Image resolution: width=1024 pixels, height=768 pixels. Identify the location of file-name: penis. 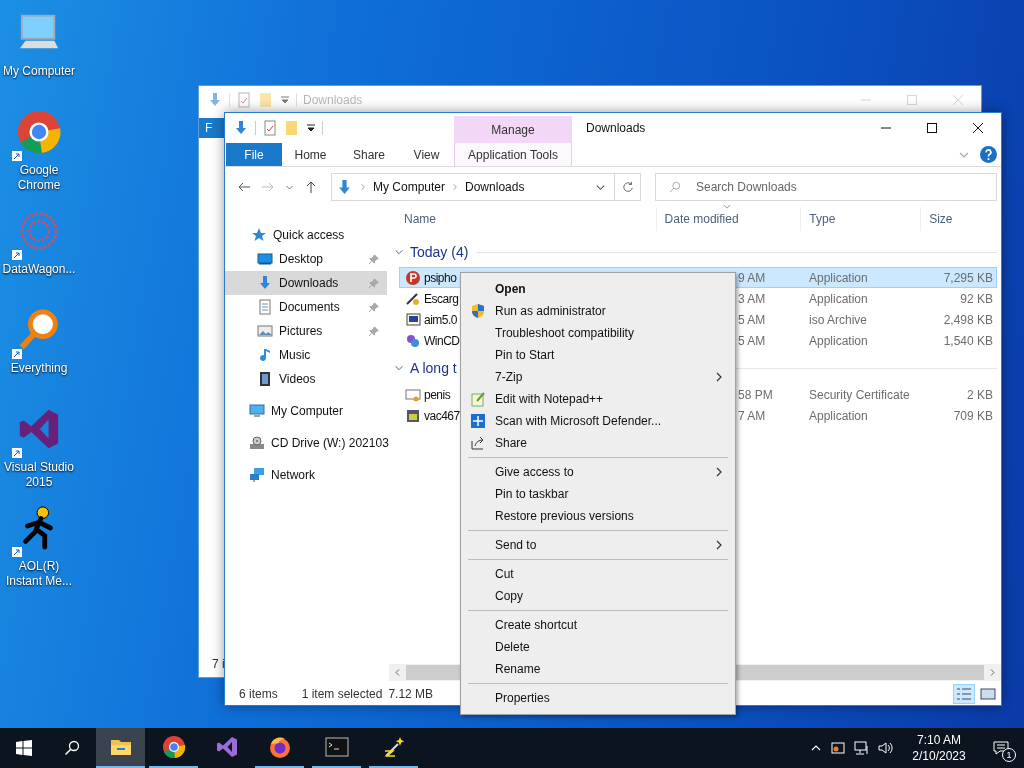
(437, 395).